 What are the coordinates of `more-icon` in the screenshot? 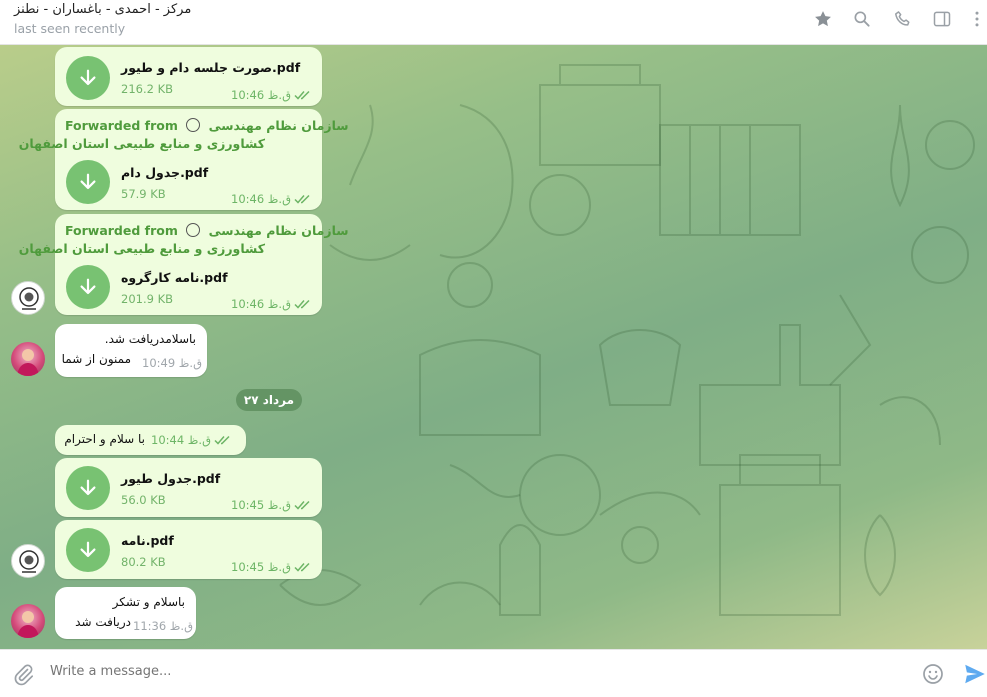 It's located at (976, 19).